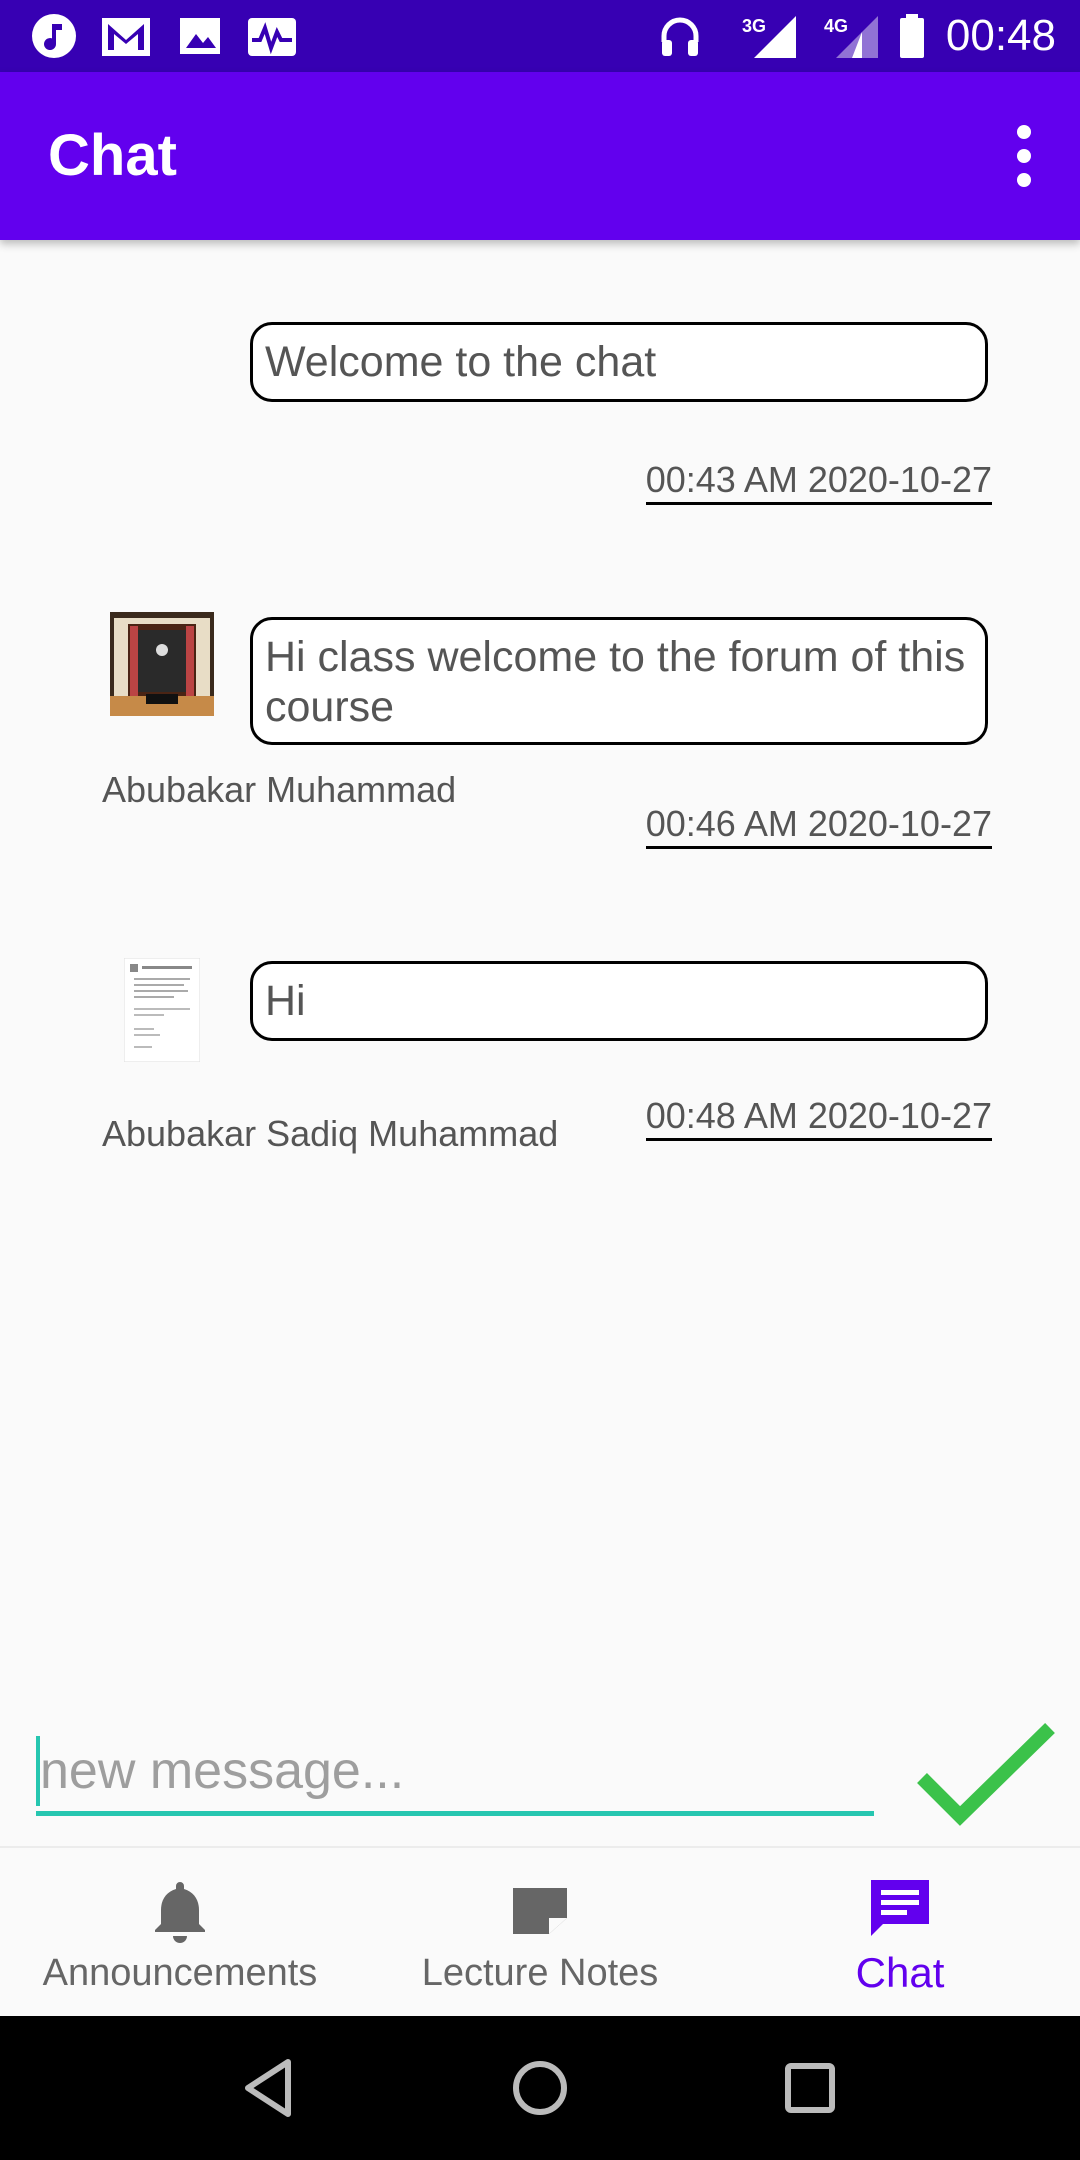 The image size is (1080, 2160). Describe the element at coordinates (1024, 156) in the screenshot. I see `overflow-menu-icon` at that location.